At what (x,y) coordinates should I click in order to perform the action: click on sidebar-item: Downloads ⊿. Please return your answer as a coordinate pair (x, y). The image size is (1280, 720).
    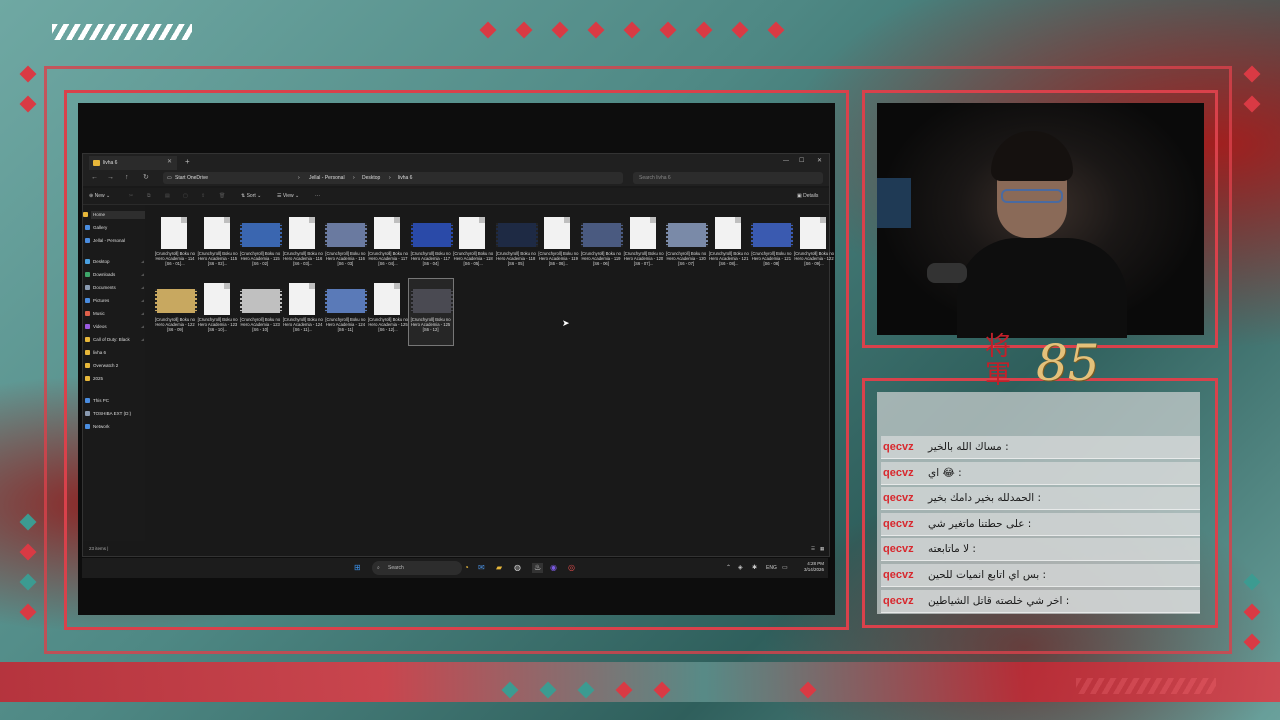
    Looking at the image, I should click on (114, 275).